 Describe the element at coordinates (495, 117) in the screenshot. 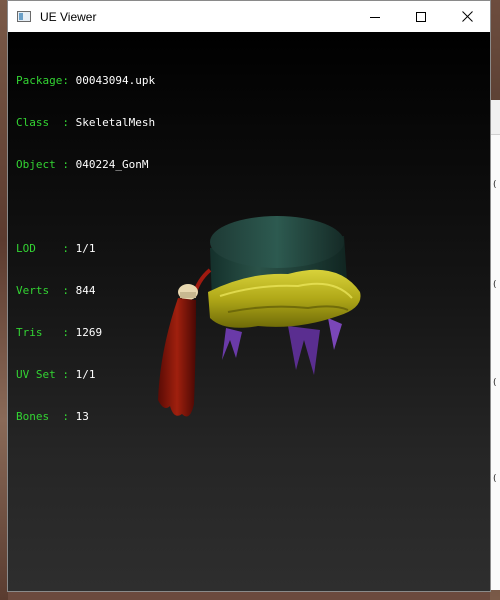

I see `background-window-toolbar` at that location.